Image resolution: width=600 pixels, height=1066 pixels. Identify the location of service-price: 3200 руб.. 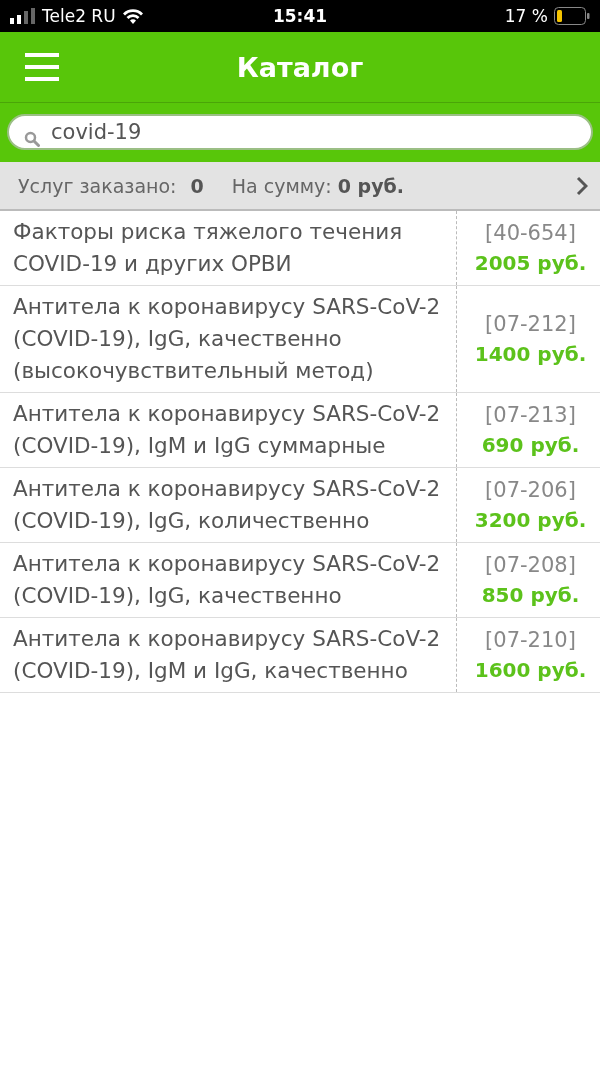
(530, 520).